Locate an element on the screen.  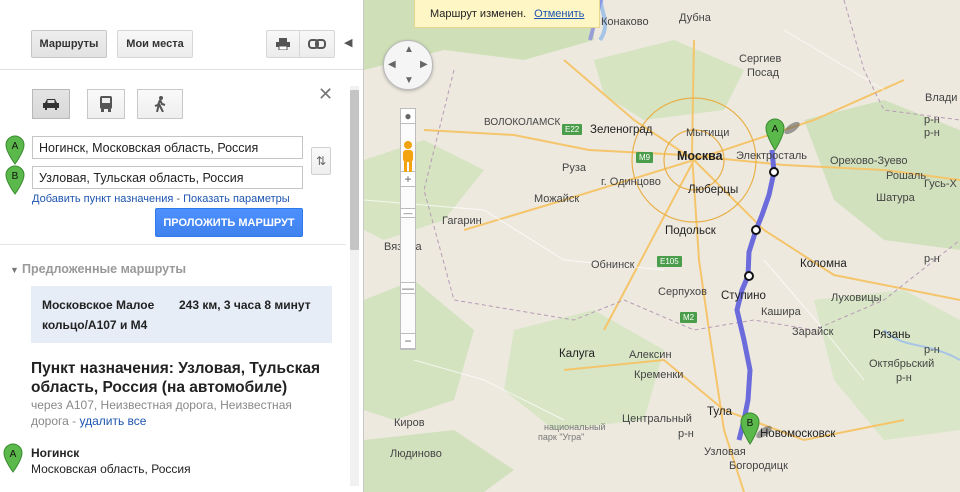
map-label: Можайск is located at coordinates (557, 199).